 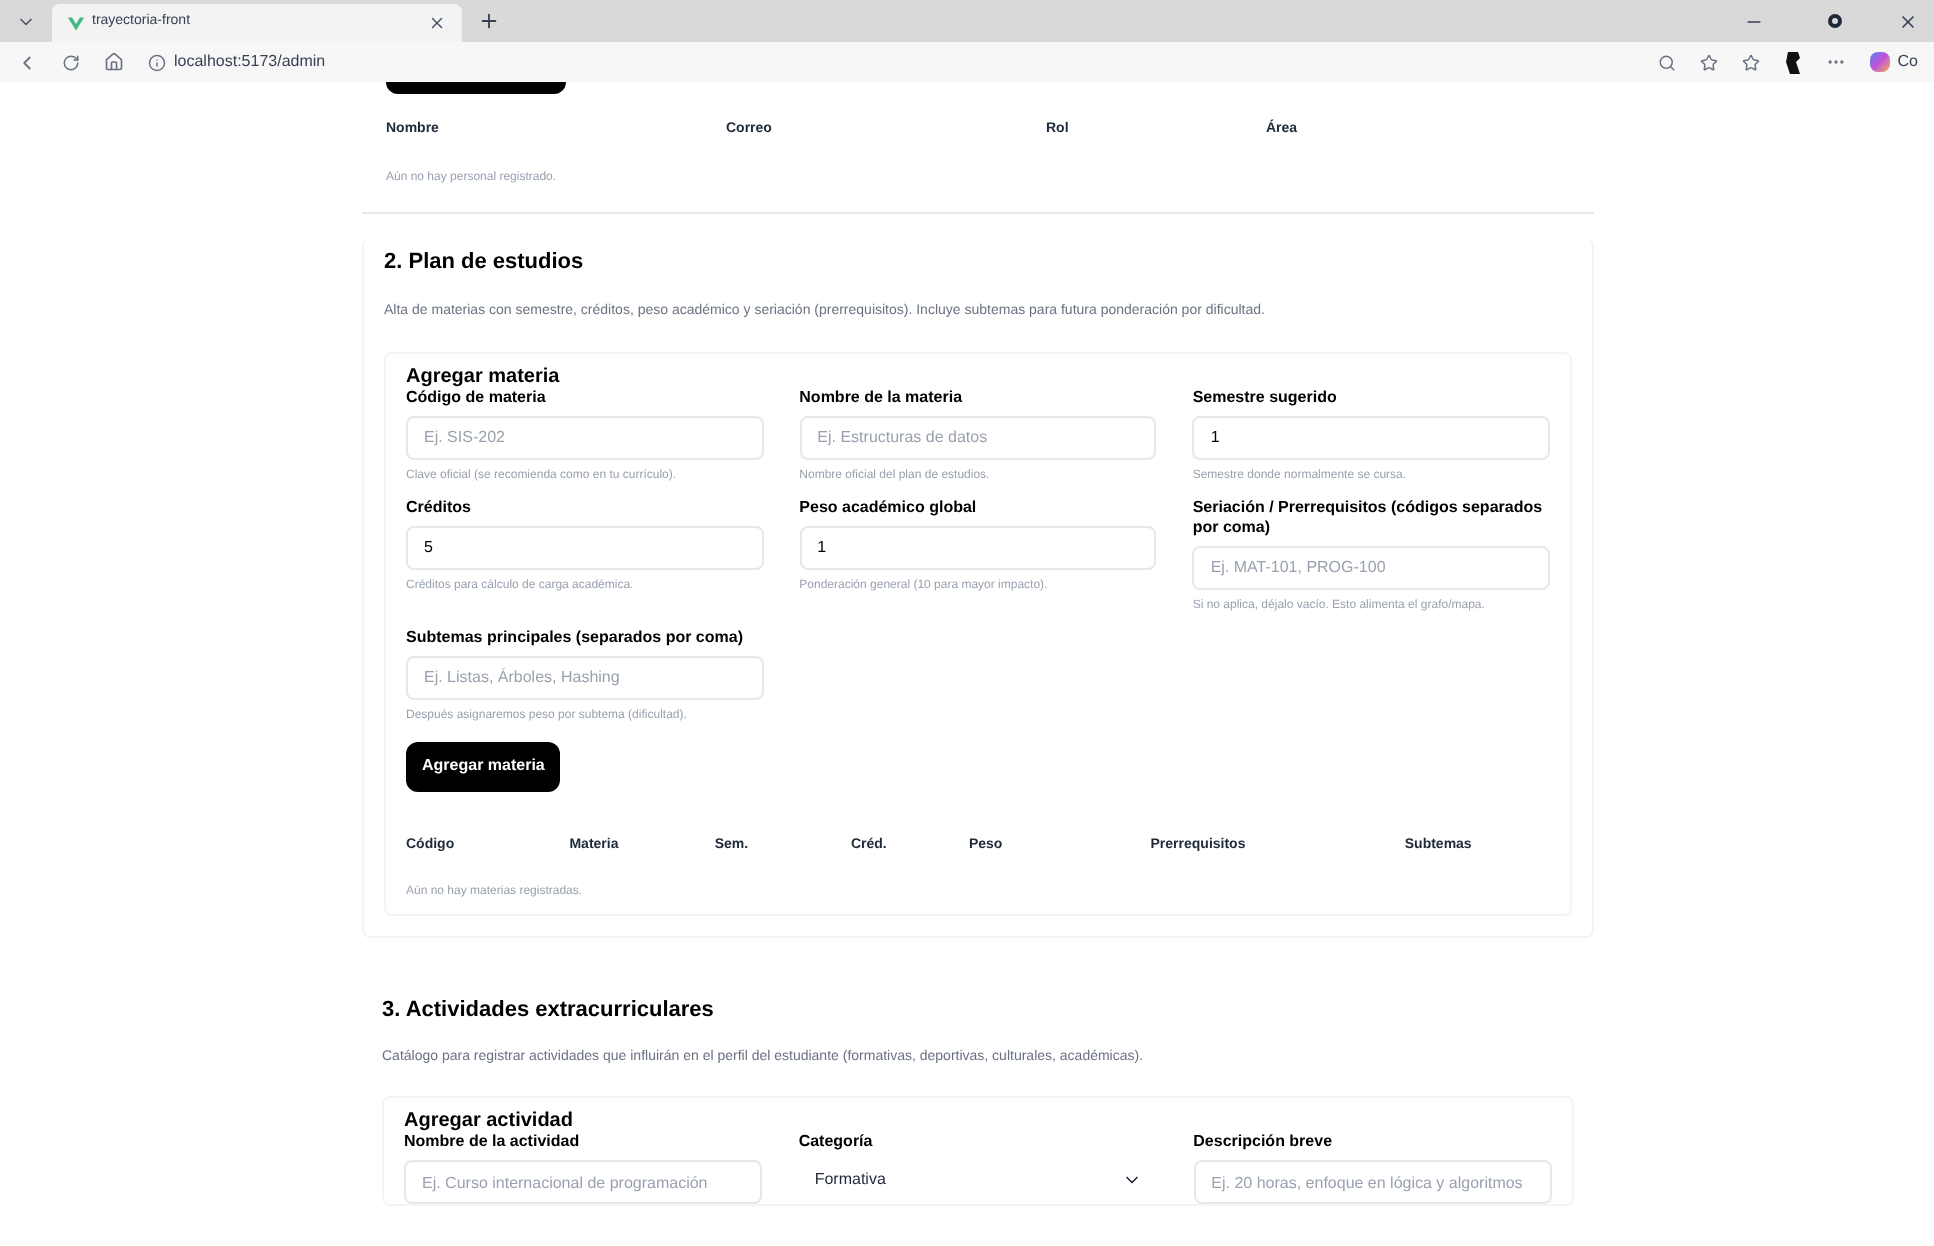 What do you see at coordinates (476, 88) in the screenshot?
I see `cut-button` at bounding box center [476, 88].